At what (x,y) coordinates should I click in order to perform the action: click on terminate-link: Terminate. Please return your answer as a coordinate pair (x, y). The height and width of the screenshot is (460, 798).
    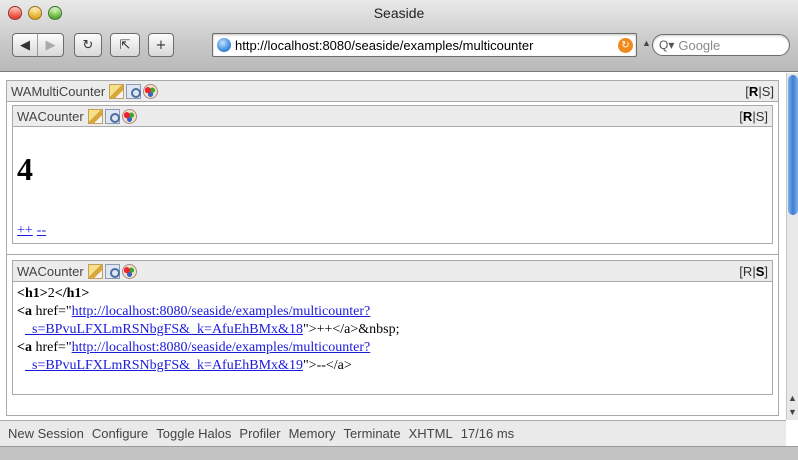
    Looking at the image, I should click on (372, 433).